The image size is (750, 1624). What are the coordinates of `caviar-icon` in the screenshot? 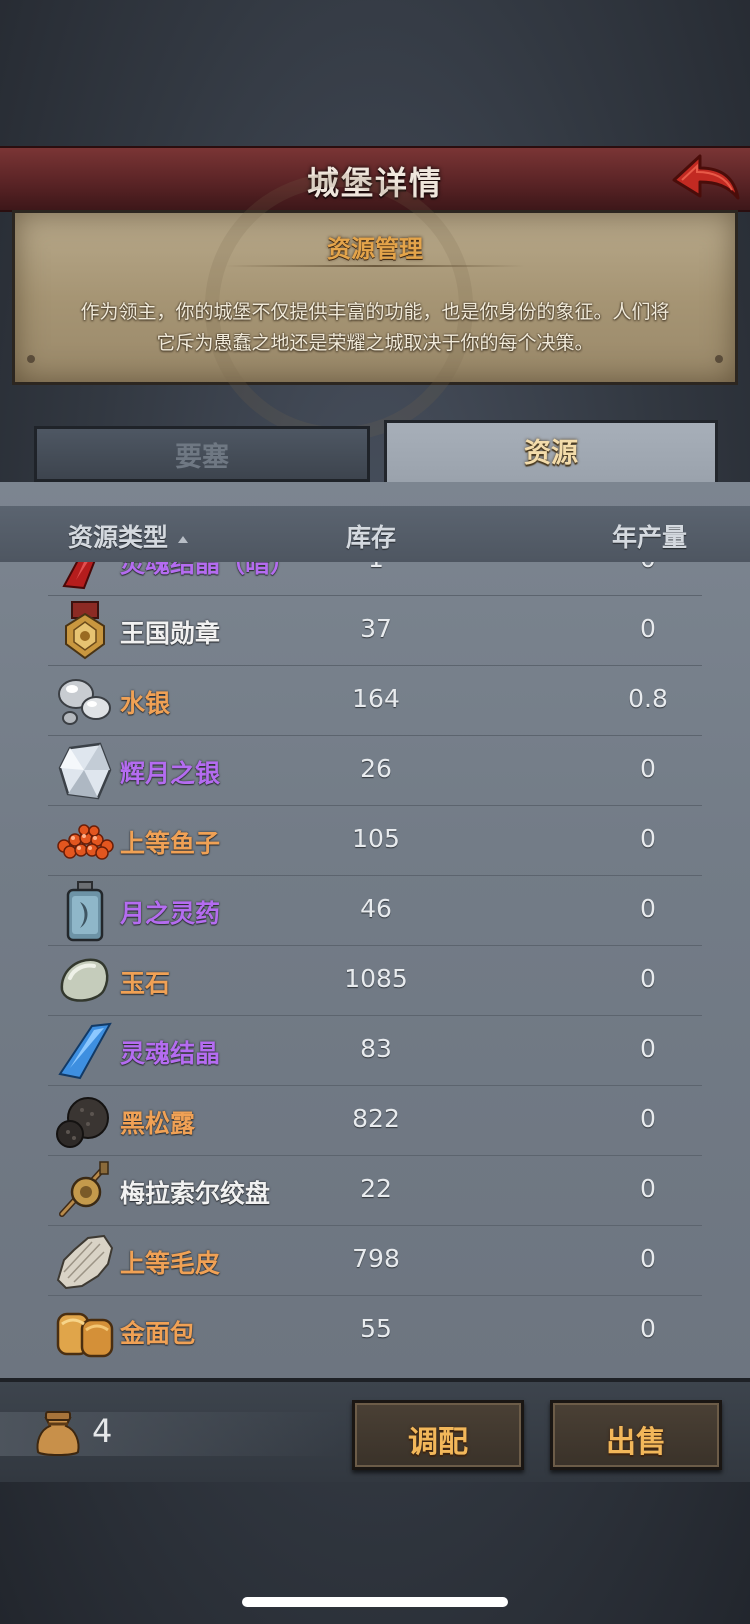 It's located at (85, 842).